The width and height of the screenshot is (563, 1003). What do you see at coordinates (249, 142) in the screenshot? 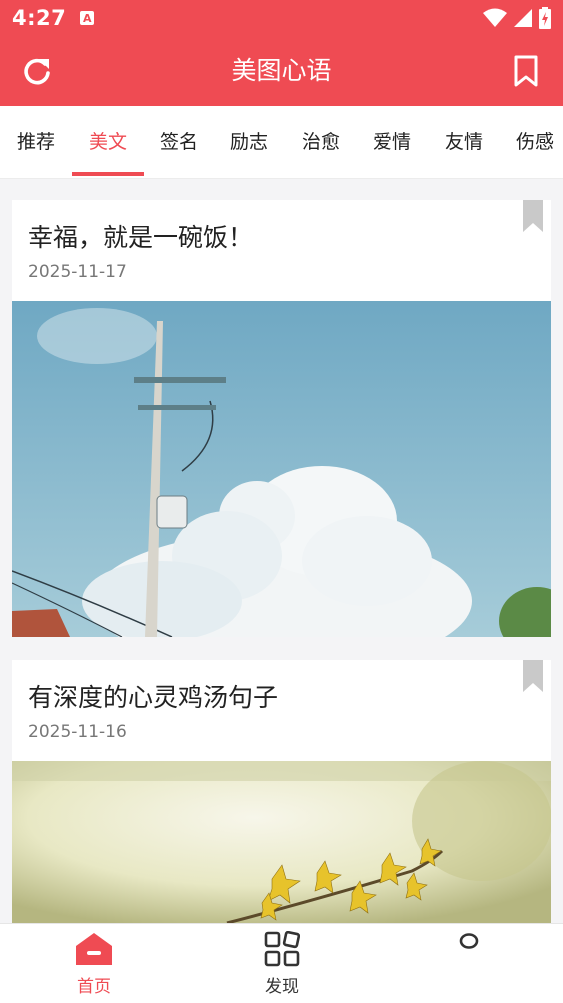
I see `tab-inspirational: 励志` at bounding box center [249, 142].